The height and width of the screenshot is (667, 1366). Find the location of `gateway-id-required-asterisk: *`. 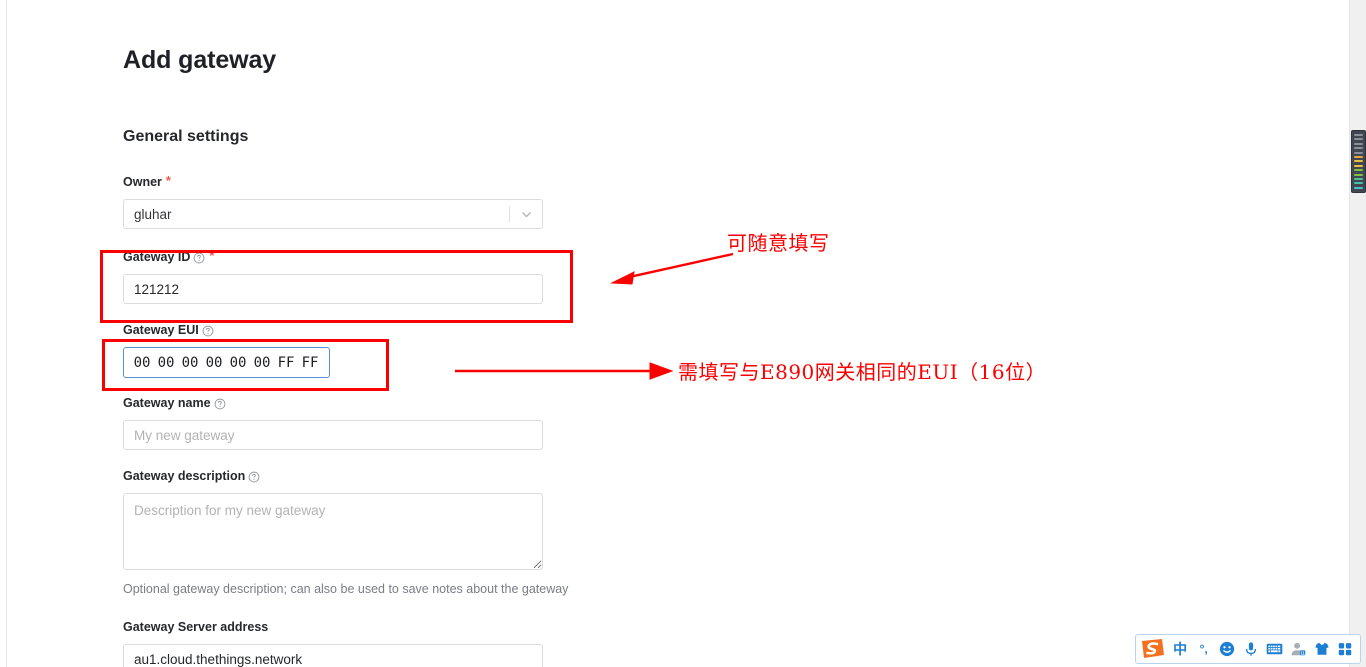

gateway-id-required-asterisk: * is located at coordinates (212, 255).